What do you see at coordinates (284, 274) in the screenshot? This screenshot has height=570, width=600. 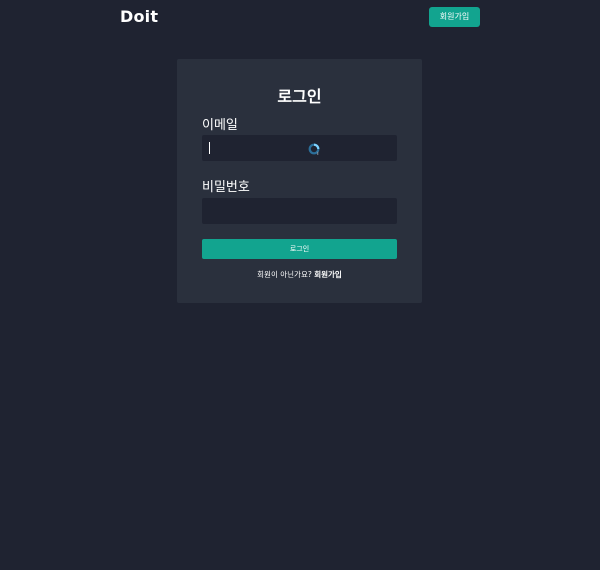 I see `signup-prompt-text: 회원이 아닌가요?` at bounding box center [284, 274].